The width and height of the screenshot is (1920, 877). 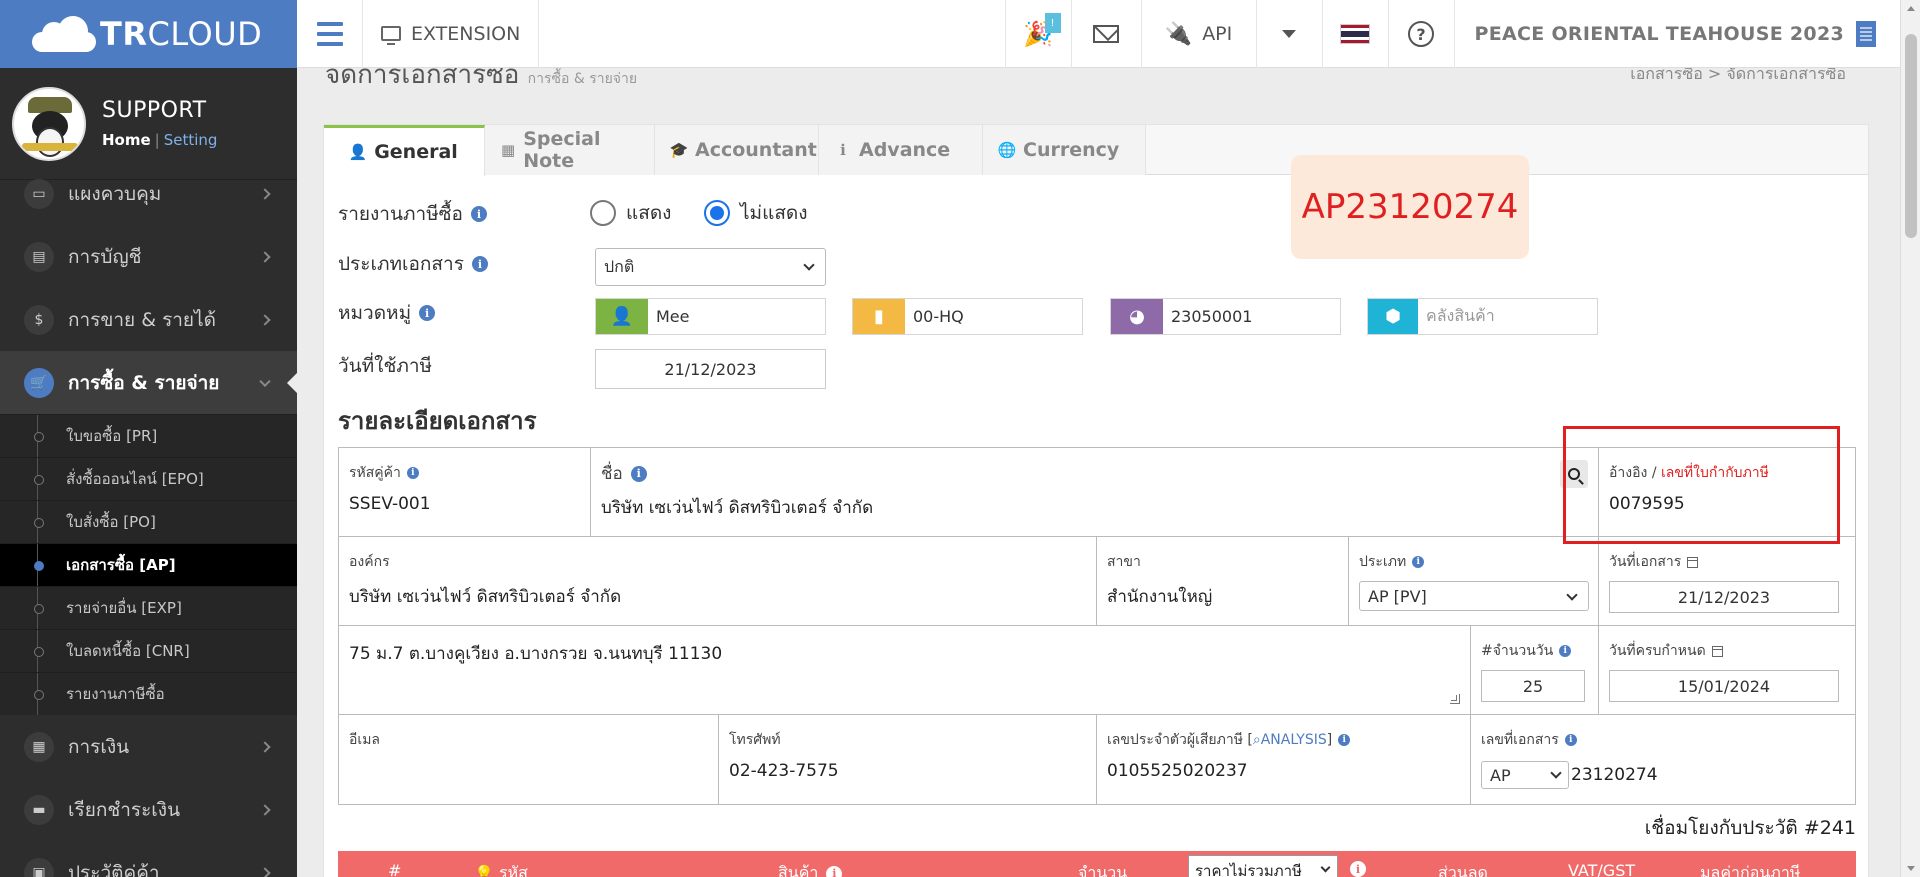 What do you see at coordinates (710, 316) in the screenshot?
I see `category-user-field: 👤 Mee` at bounding box center [710, 316].